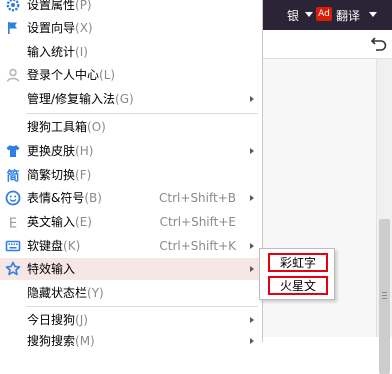  I want to click on menu-item-soft-keyboard: 软键盘(K) Ctrl+Shift+K, so click(131, 246).